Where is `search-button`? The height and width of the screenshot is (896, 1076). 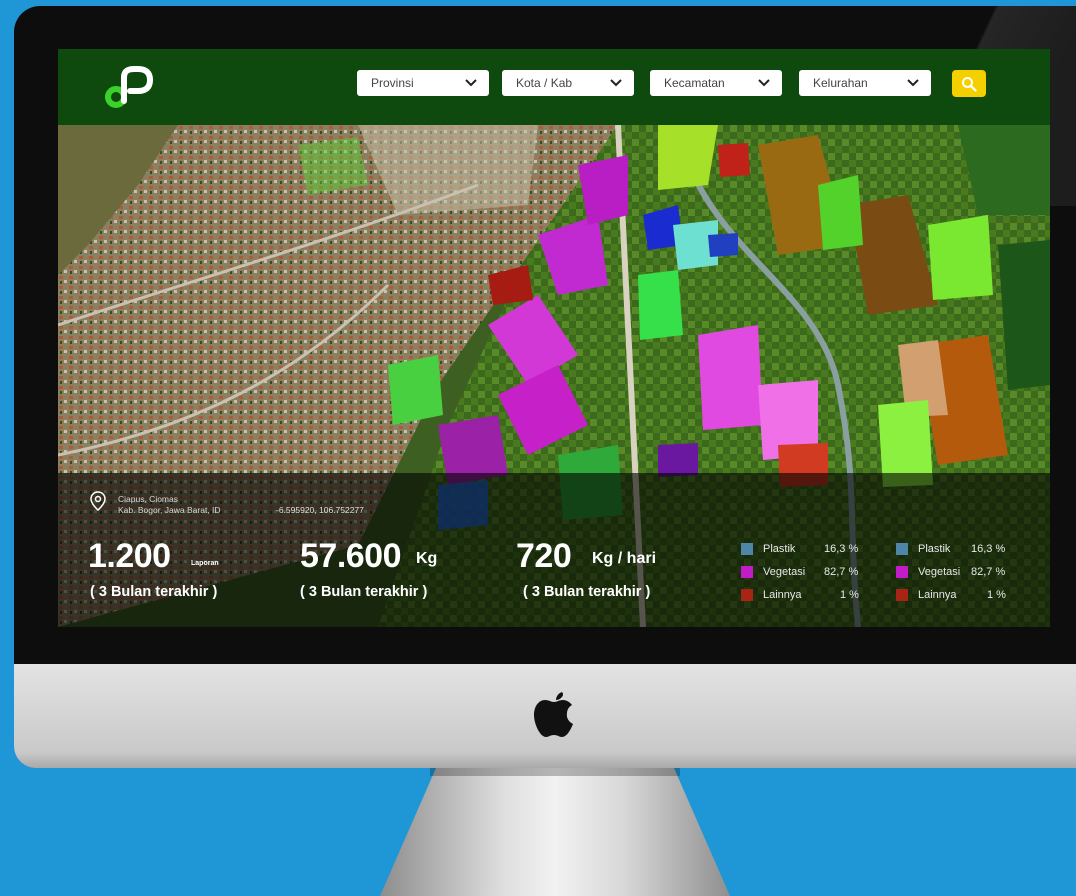 search-button is located at coordinates (969, 83).